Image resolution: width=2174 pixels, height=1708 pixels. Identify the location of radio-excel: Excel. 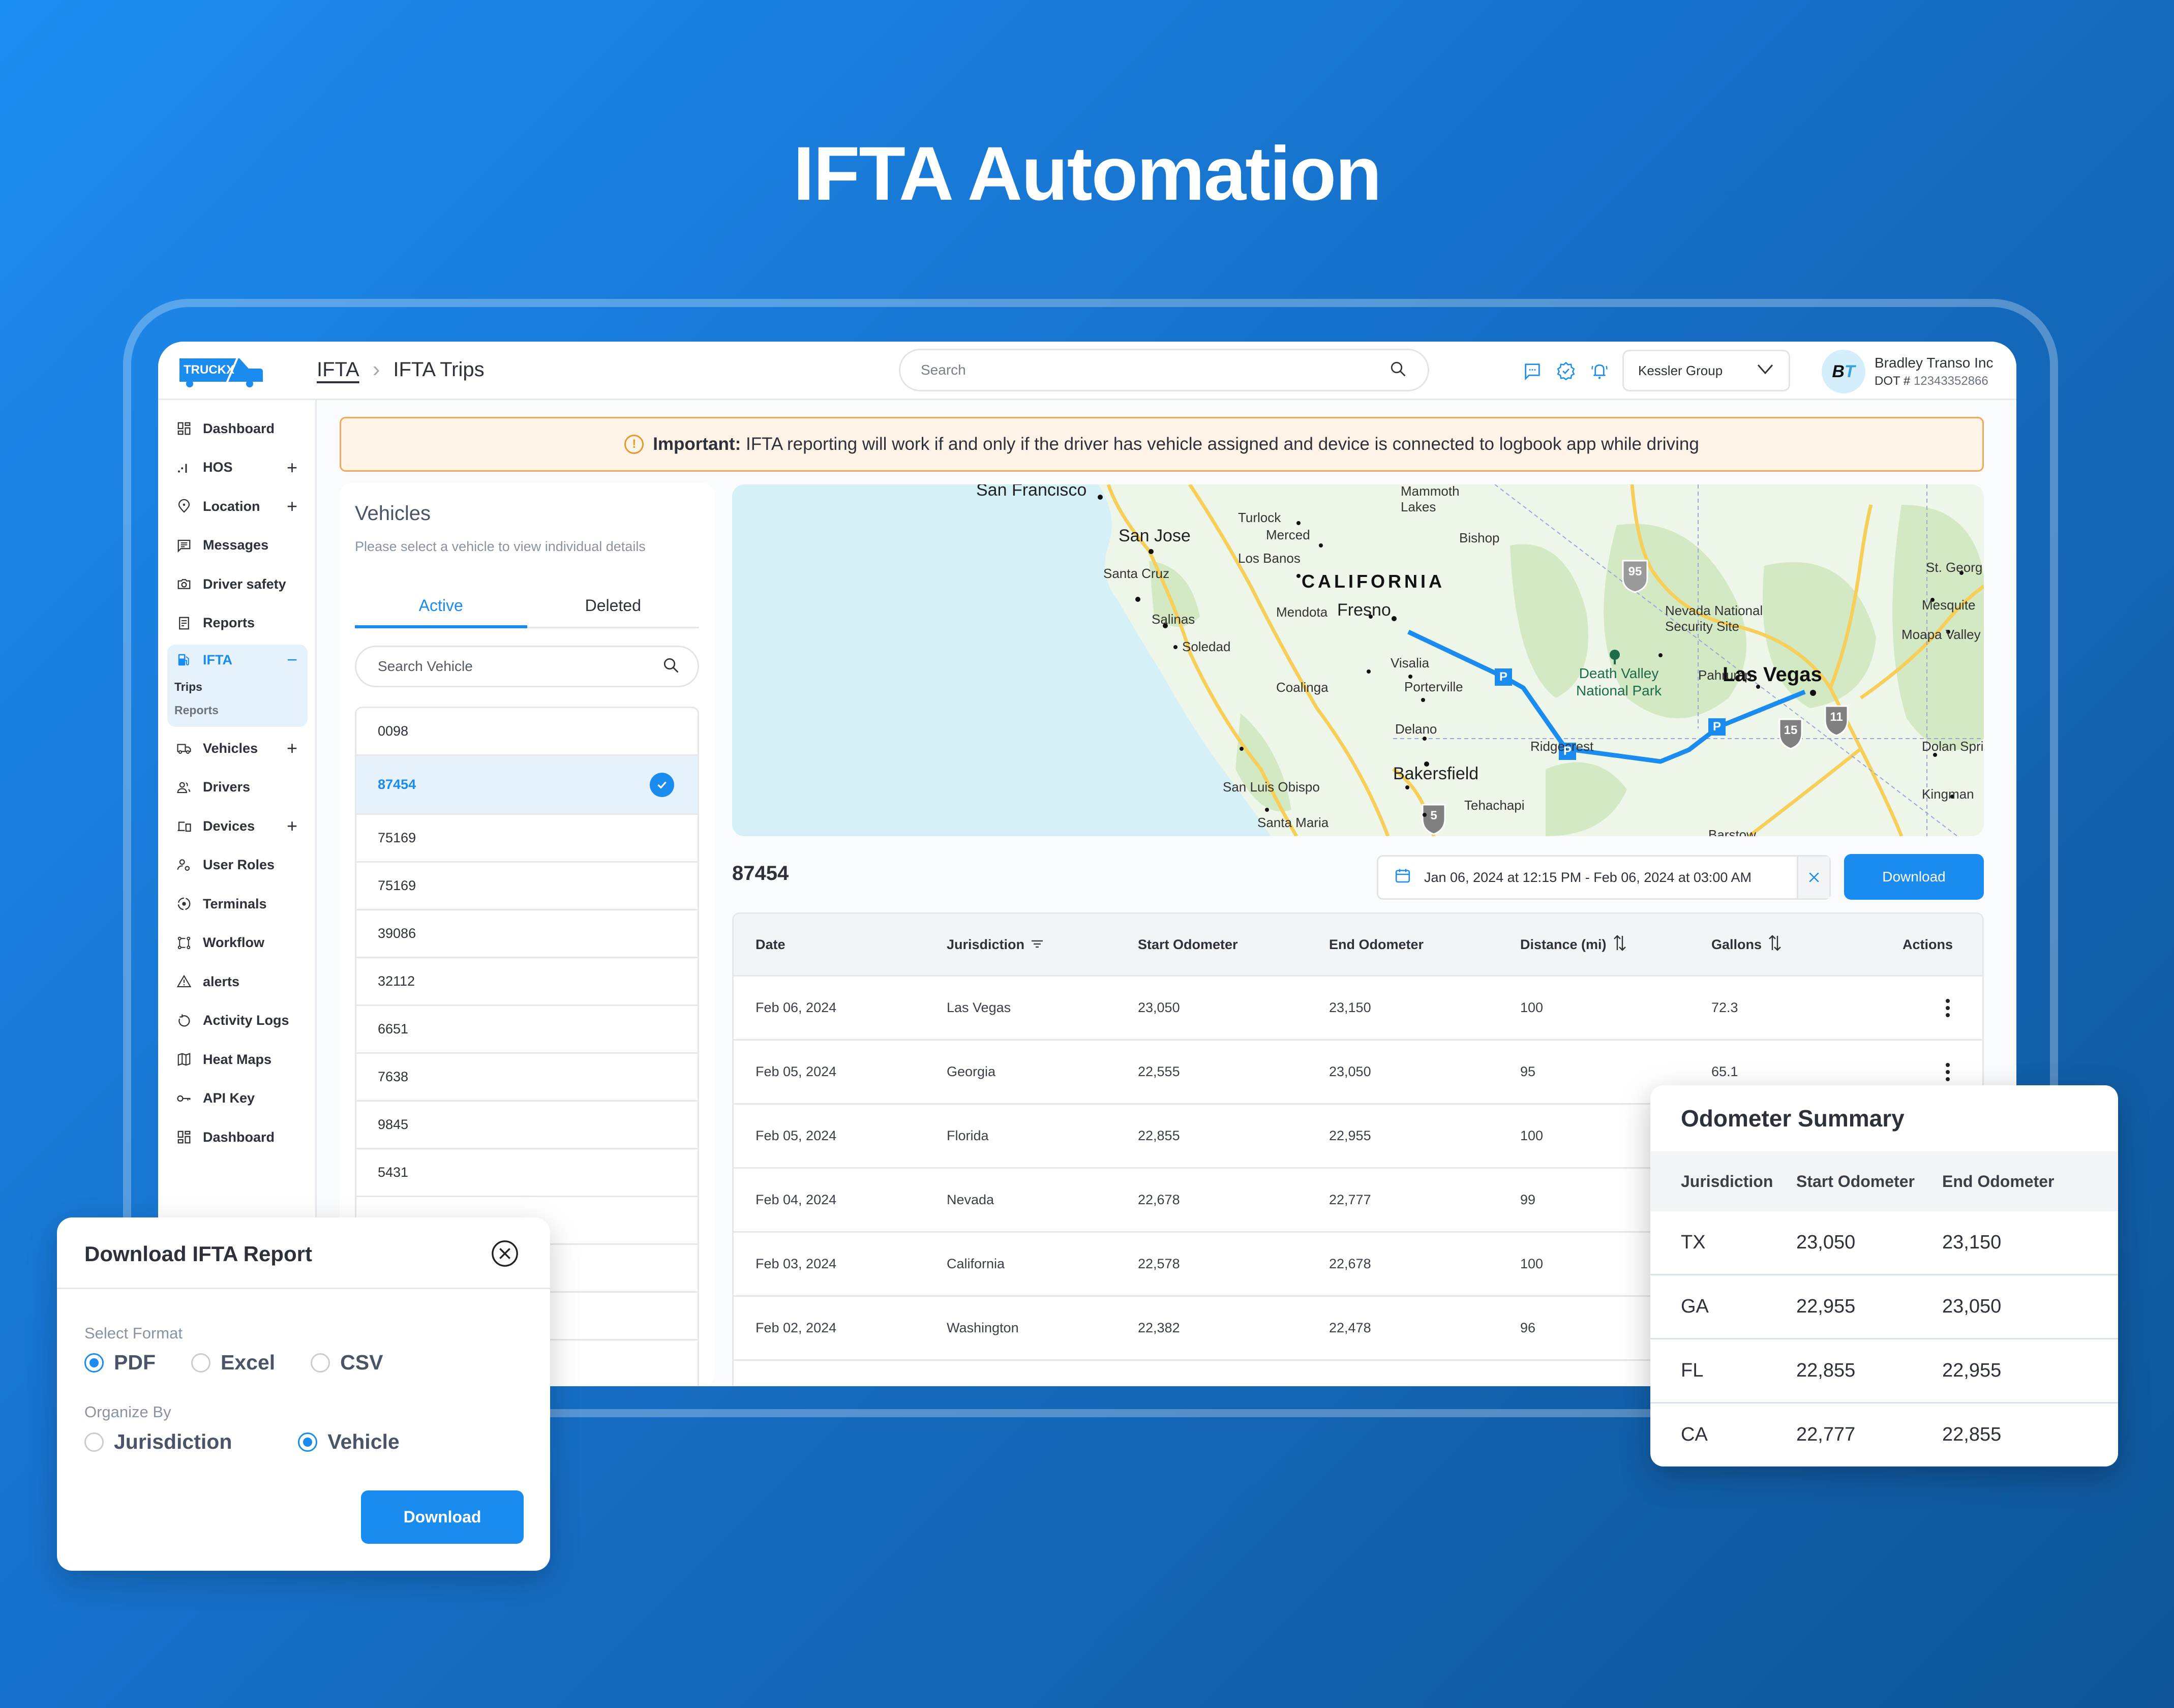
(233, 1363).